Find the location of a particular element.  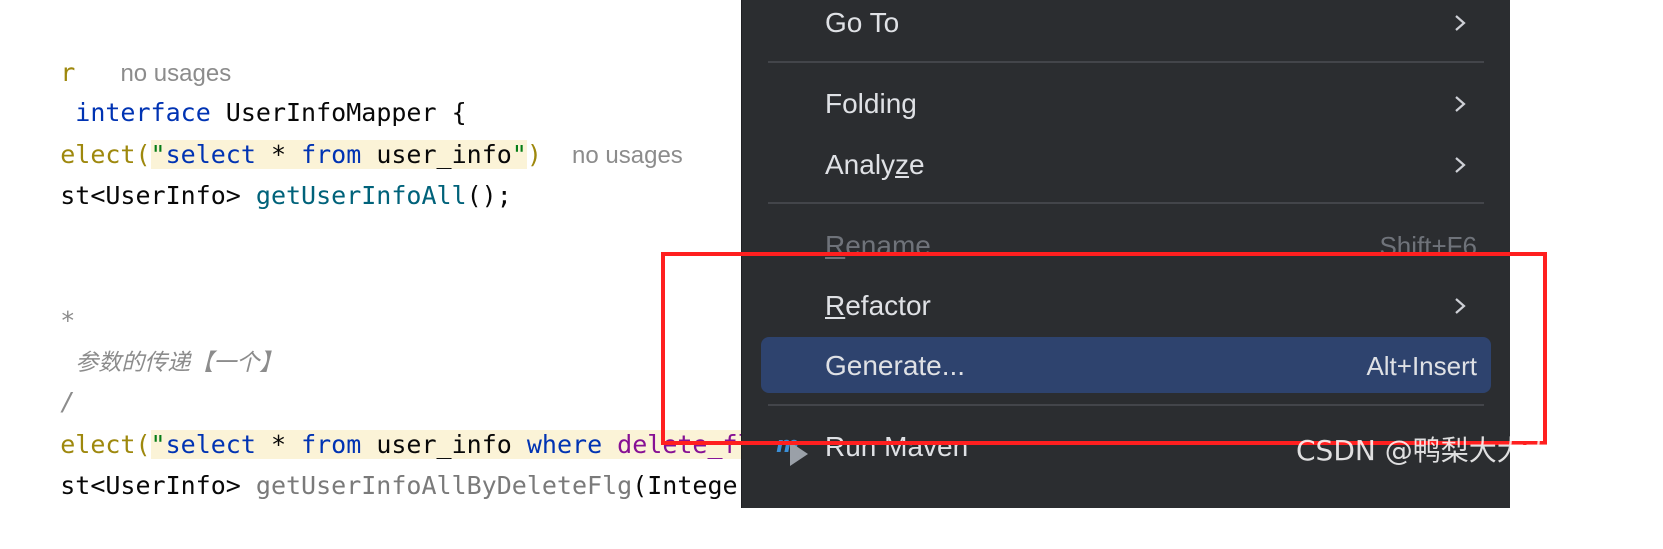

menu-item-label: Go To is located at coordinates (862, 22).